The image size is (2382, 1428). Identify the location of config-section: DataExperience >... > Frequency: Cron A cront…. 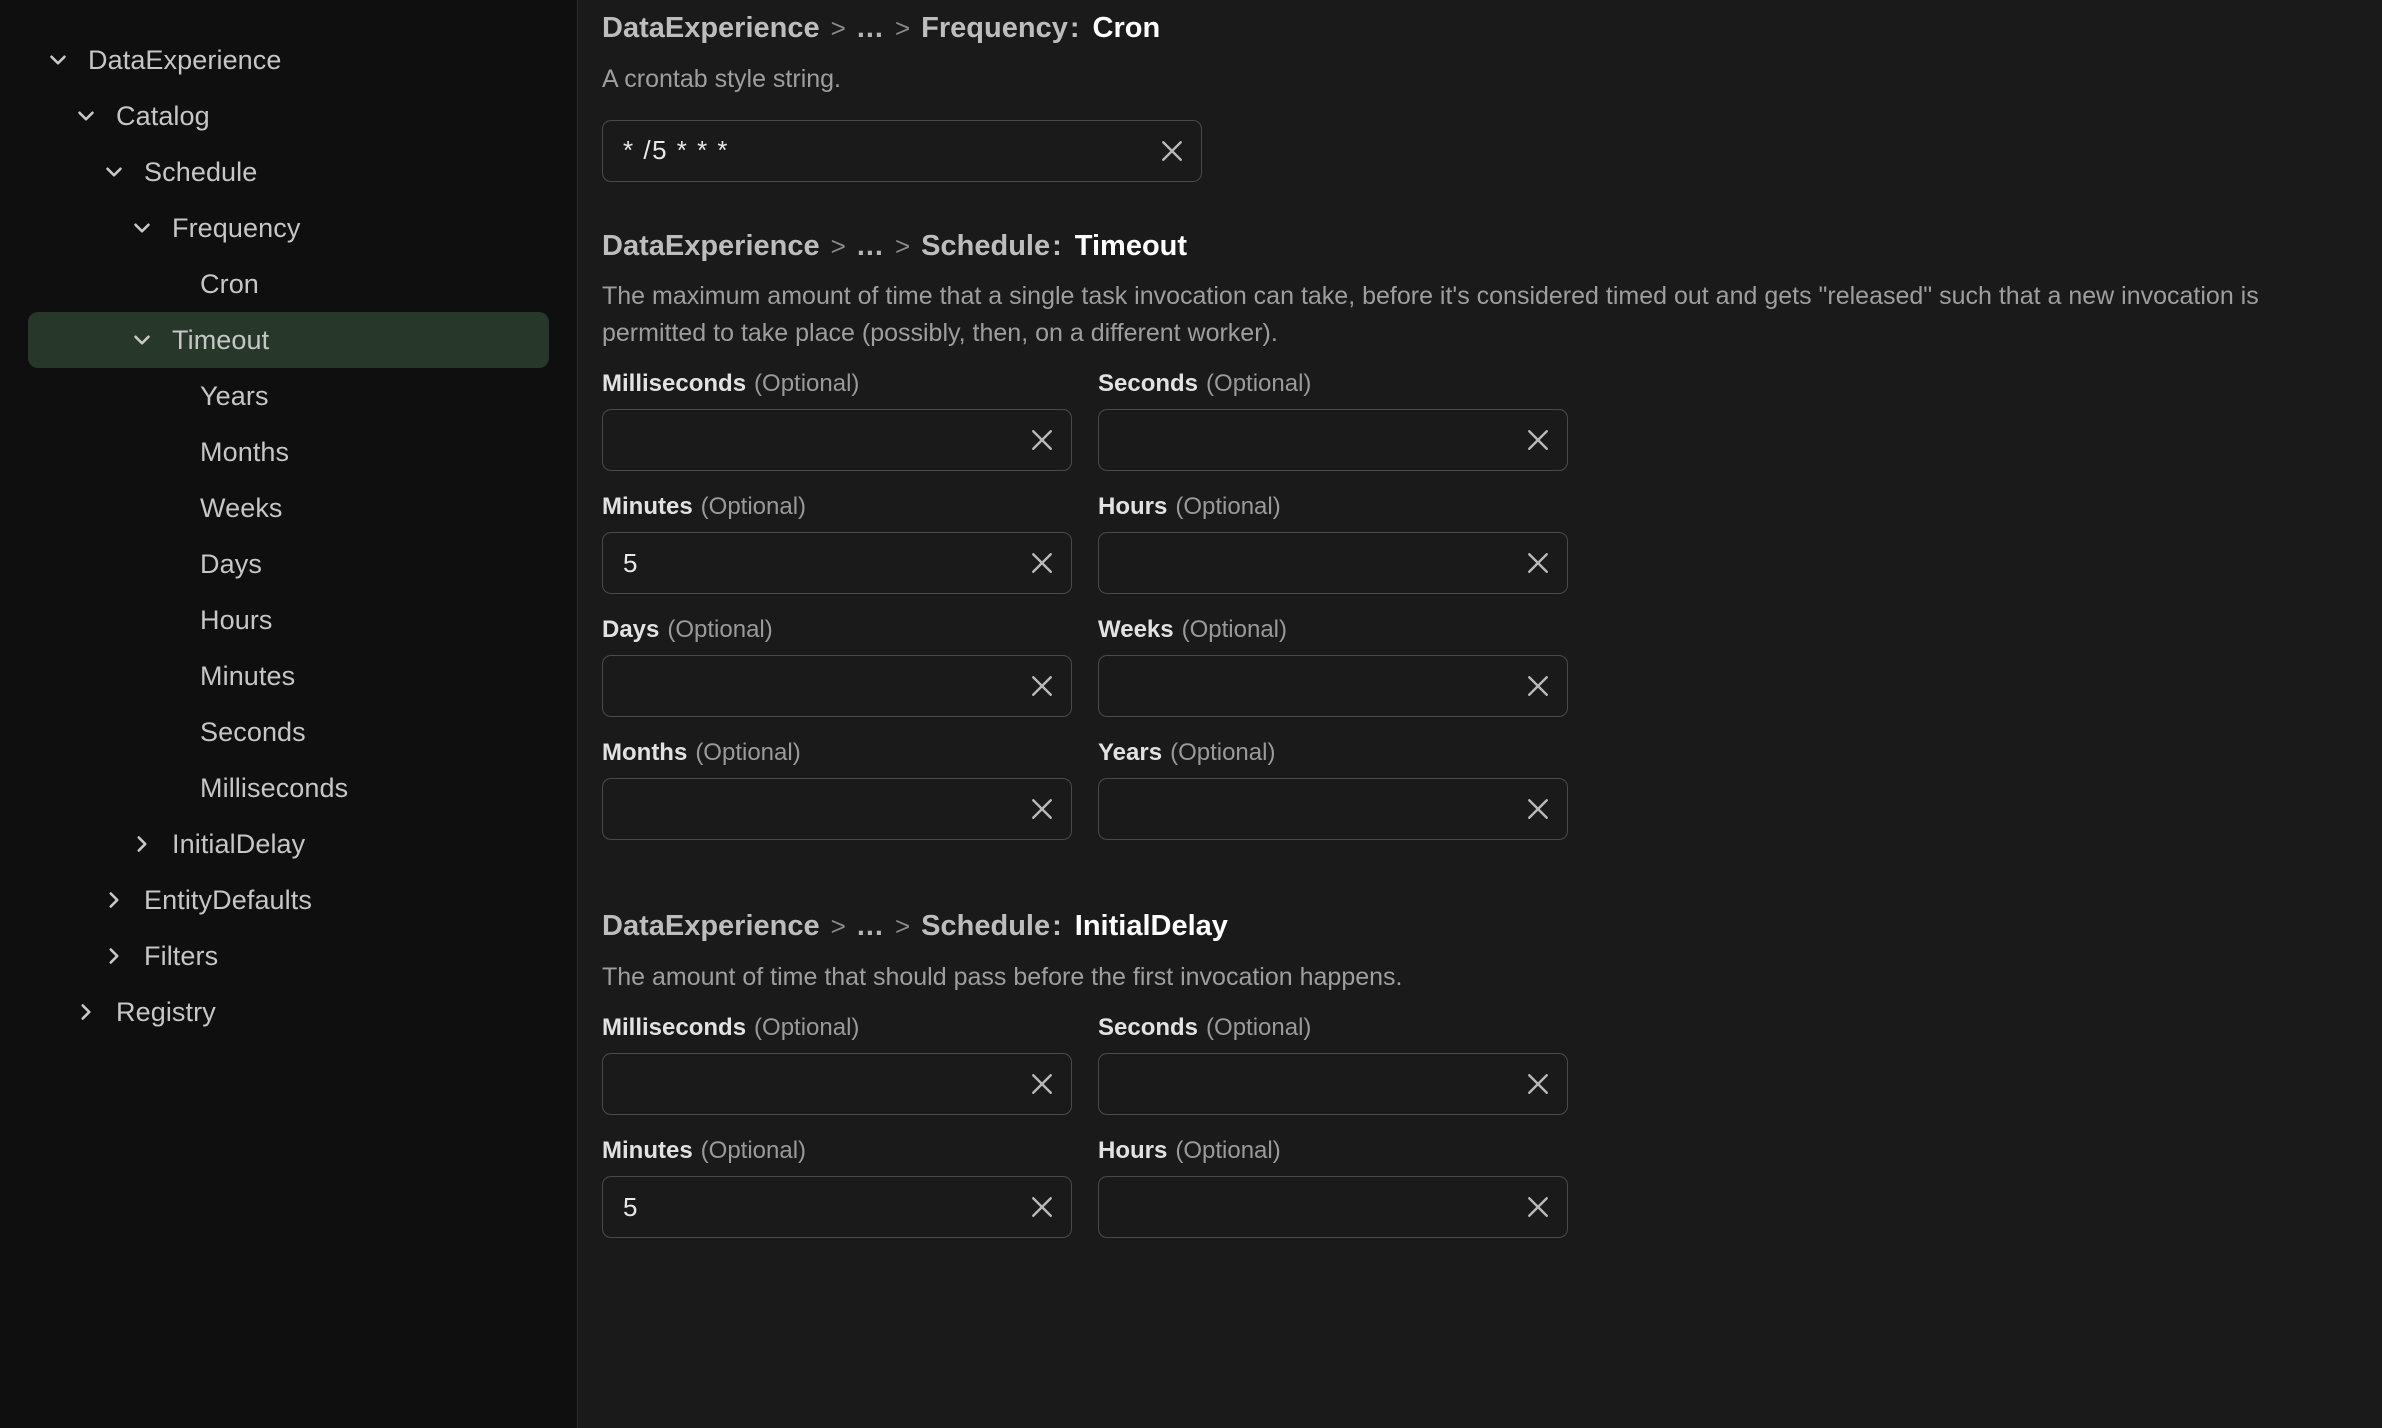
(1462, 96).